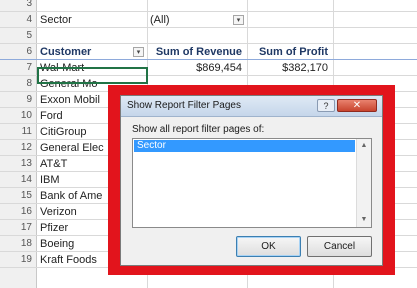  I want to click on row-number: 11, so click(18, 132).